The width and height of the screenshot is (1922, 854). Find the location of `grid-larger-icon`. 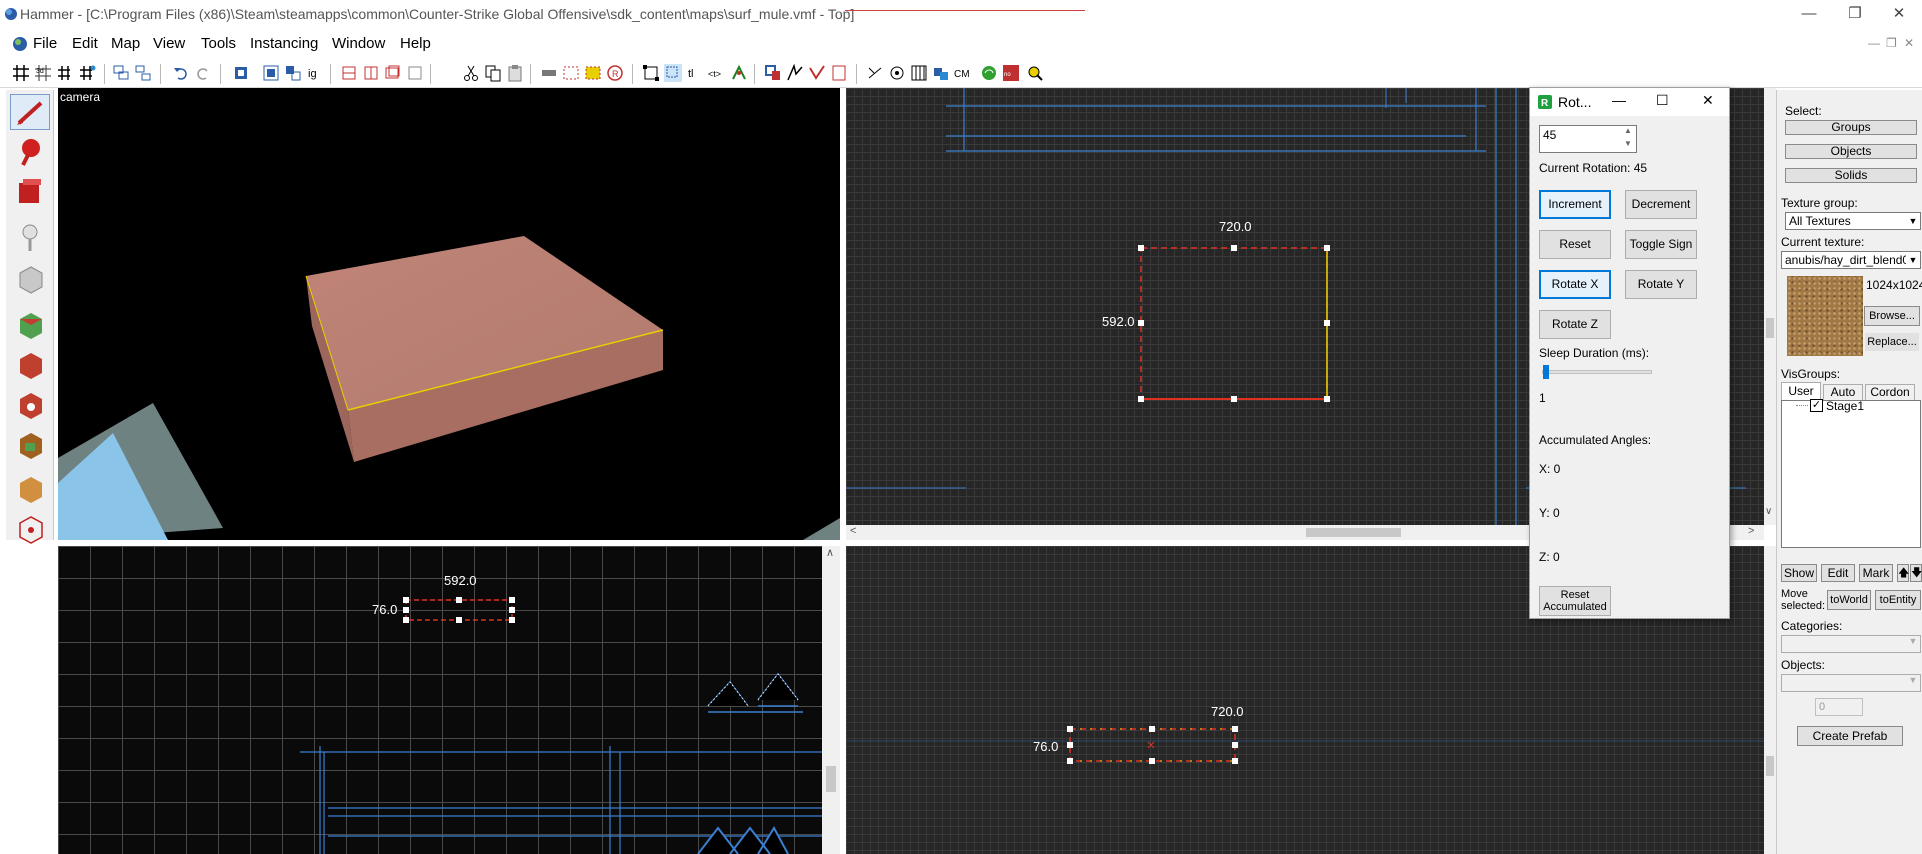

grid-larger-icon is located at coordinates (87, 73).